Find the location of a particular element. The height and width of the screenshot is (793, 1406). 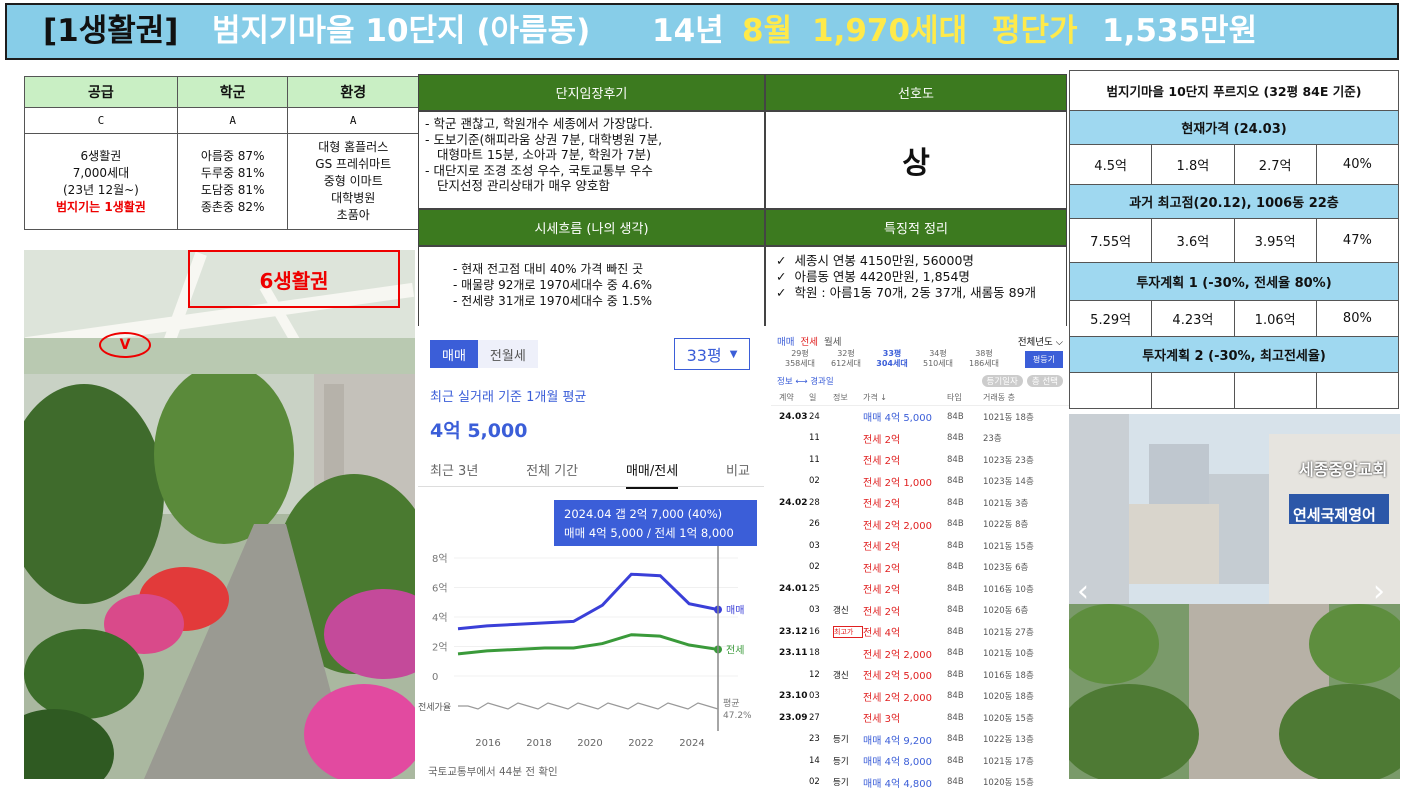

deal-type-toggle: 매매 전월세 is located at coordinates (484, 354).